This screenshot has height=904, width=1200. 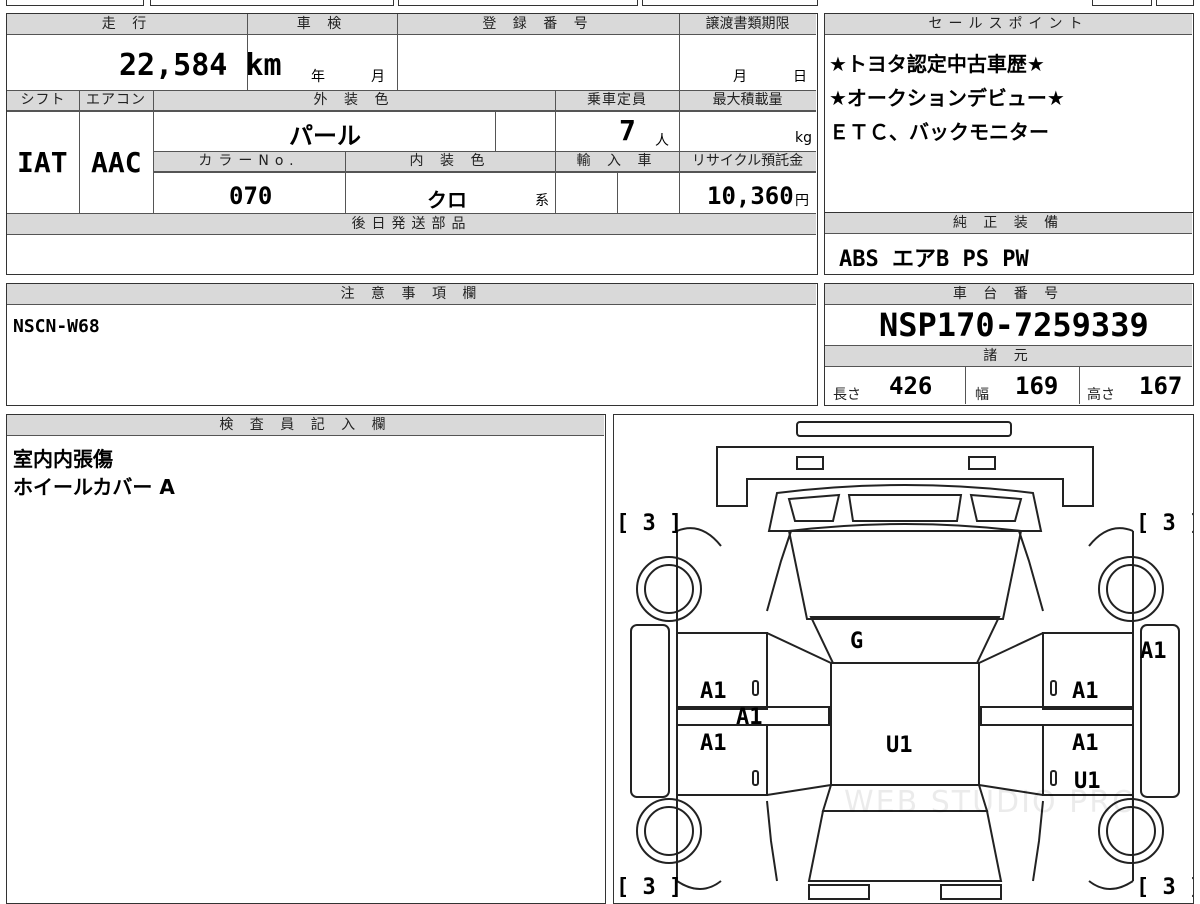 I want to click on chassis-number: NSP170-7259339, so click(x=1014, y=325).